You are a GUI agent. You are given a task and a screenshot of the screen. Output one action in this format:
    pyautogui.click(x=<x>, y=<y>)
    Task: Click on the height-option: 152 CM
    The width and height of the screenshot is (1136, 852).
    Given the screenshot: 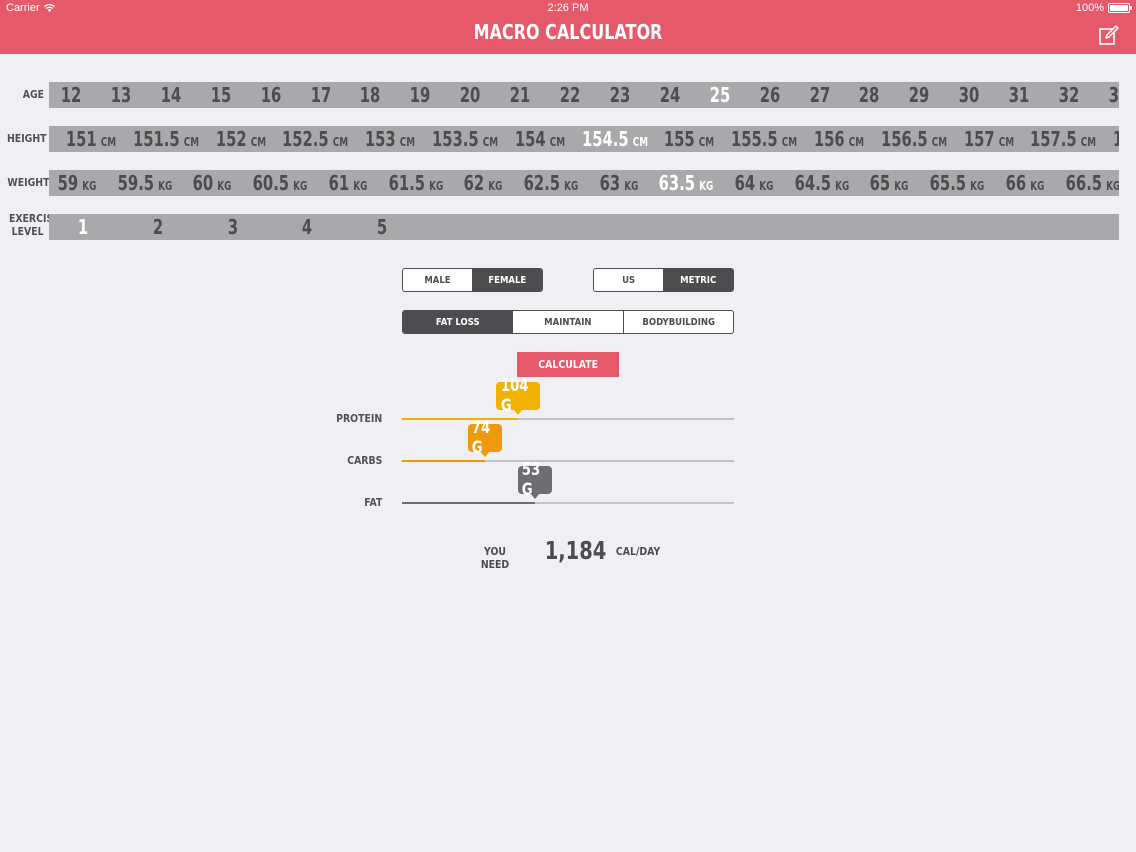 What is the action you would take?
    pyautogui.click(x=241, y=139)
    